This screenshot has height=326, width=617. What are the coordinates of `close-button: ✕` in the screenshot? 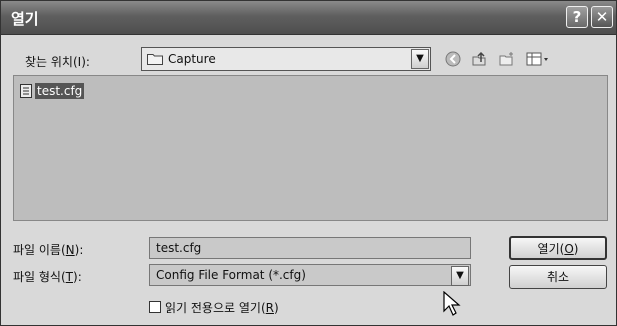 It's located at (602, 17).